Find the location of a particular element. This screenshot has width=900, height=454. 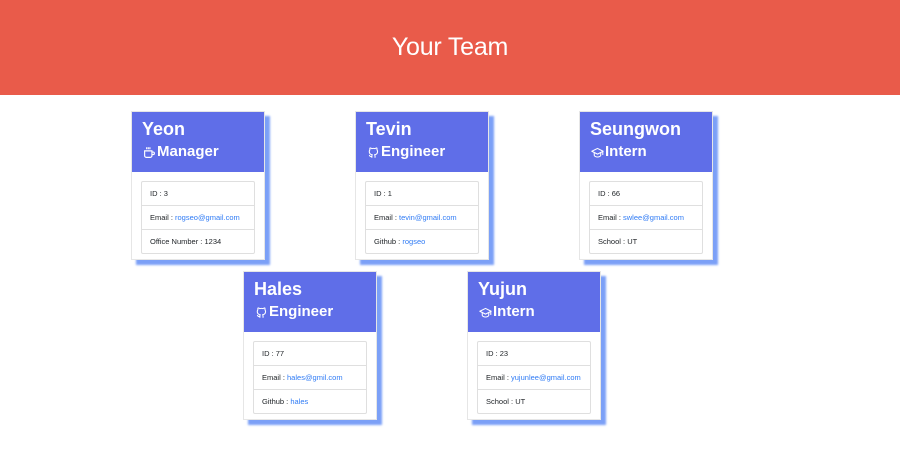

card-header: Yeon Manager is located at coordinates (198, 142).